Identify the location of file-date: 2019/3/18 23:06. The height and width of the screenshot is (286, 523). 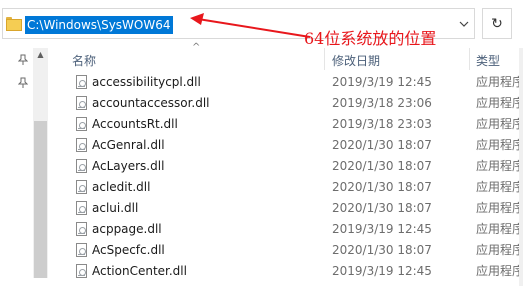
(382, 103).